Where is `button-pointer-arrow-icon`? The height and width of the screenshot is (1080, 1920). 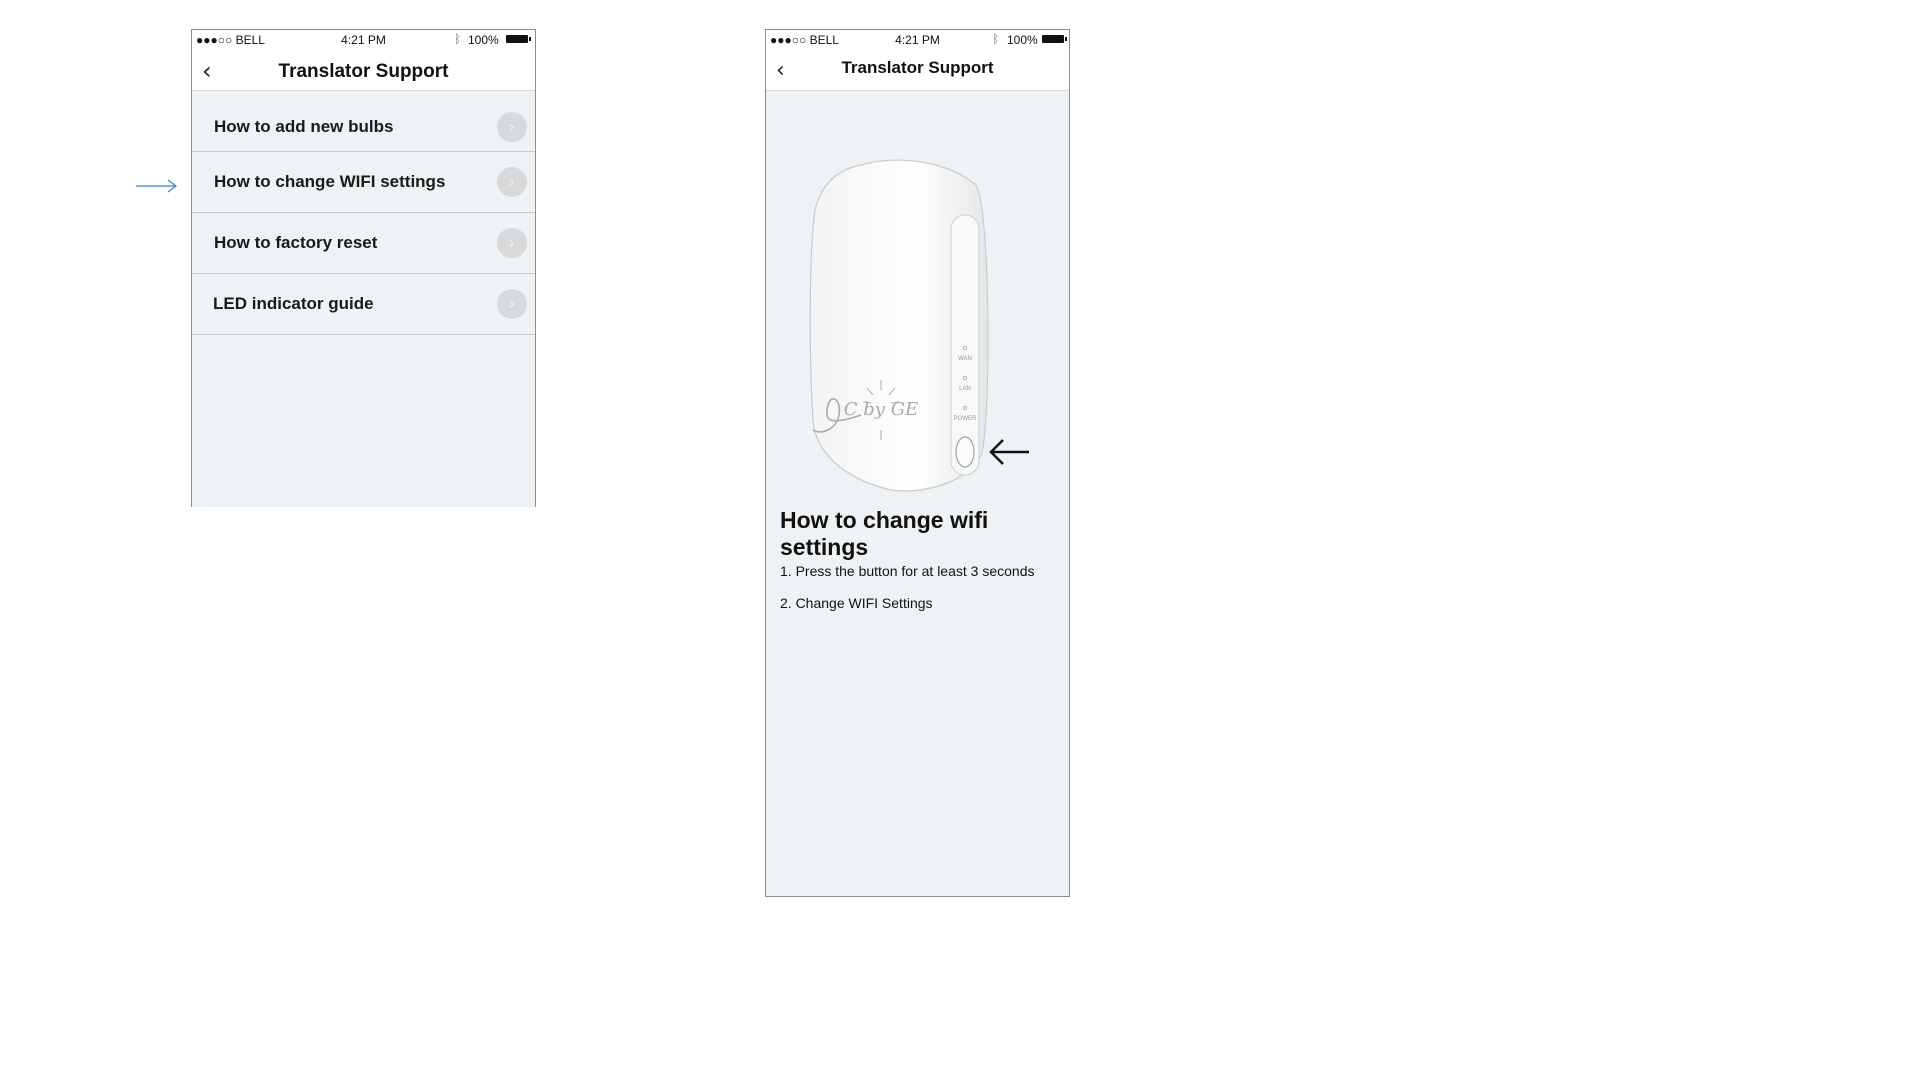
button-pointer-arrow-icon is located at coordinates (1009, 452).